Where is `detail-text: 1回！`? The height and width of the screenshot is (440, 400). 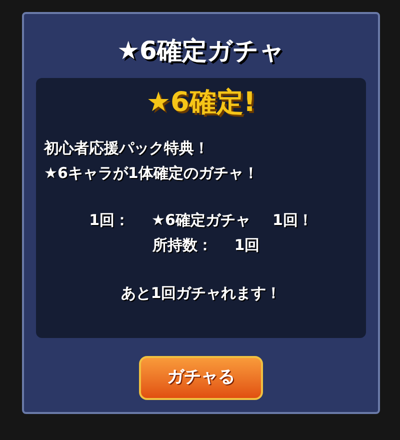
detail-text: 1回！ is located at coordinates (292, 220).